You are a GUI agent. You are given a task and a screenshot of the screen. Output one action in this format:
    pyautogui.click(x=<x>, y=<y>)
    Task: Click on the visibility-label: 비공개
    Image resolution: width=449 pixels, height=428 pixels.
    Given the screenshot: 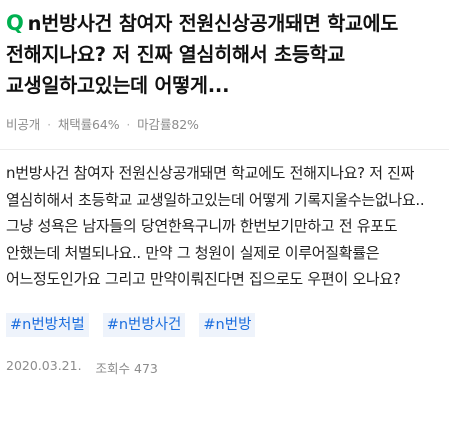 What is the action you would take?
    pyautogui.click(x=23, y=124)
    